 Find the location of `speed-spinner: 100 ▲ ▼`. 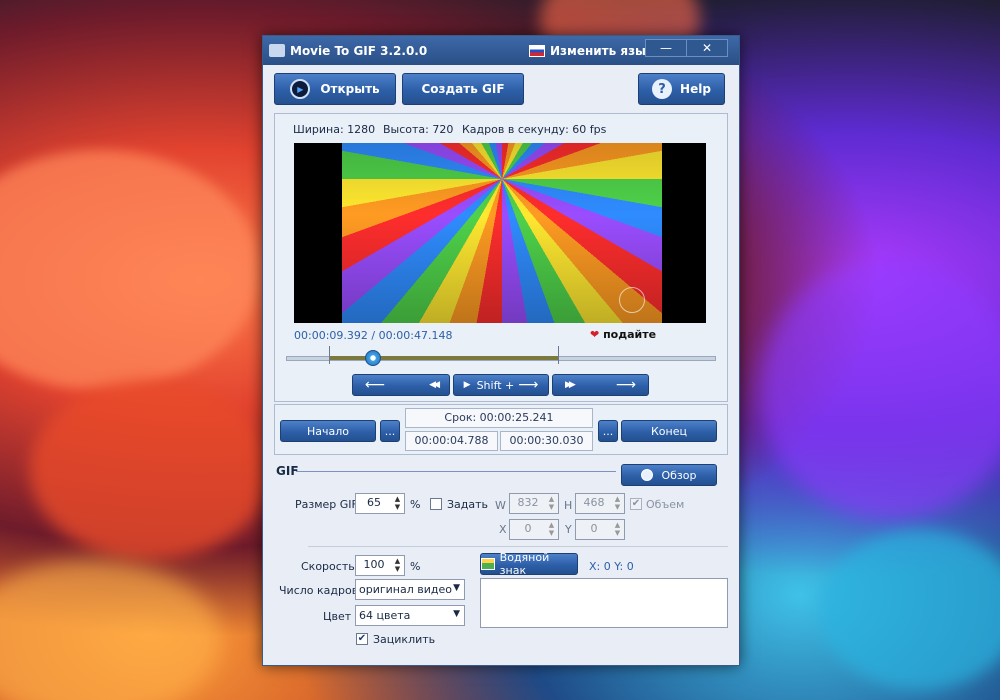

speed-spinner: 100 ▲ ▼ is located at coordinates (380, 565).